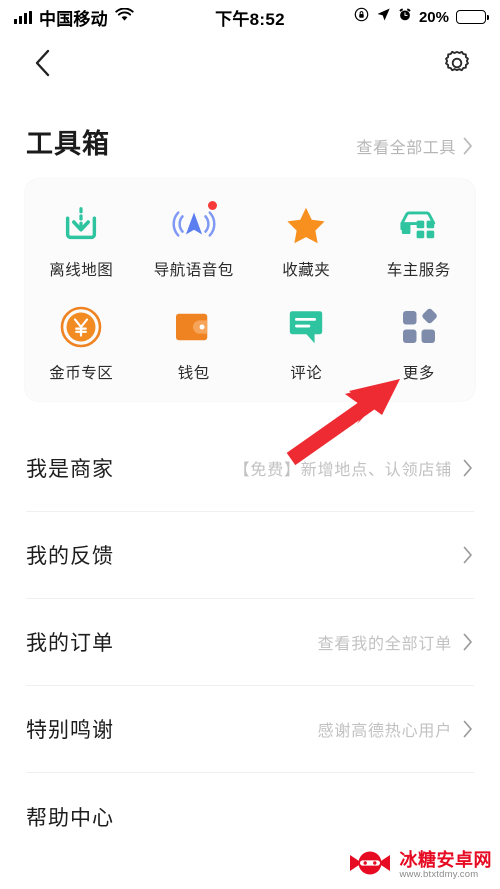 The width and height of the screenshot is (500, 889). I want to click on gold-coin-icon, so click(81, 327).